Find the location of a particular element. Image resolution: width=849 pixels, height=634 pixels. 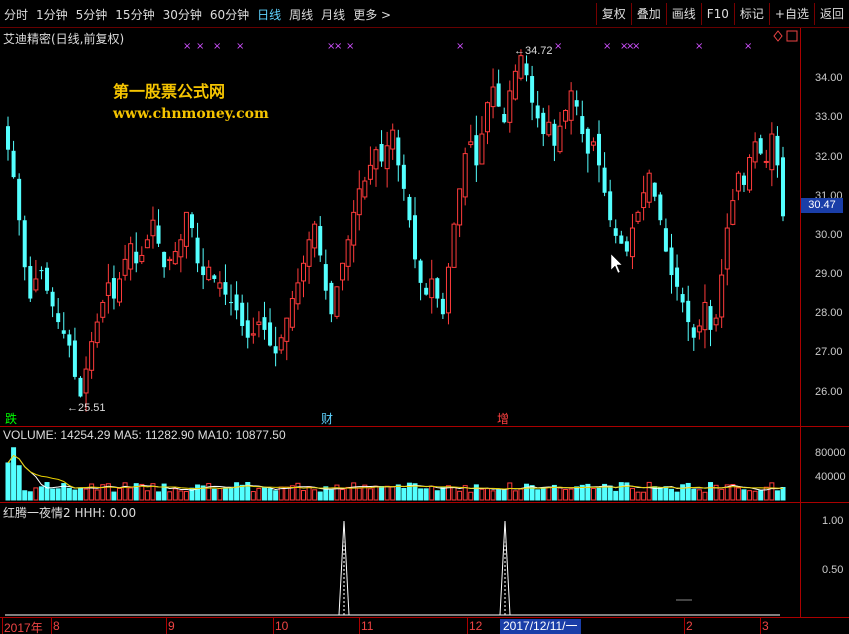

date-tick-label: 10 is located at coordinates (282, 626).